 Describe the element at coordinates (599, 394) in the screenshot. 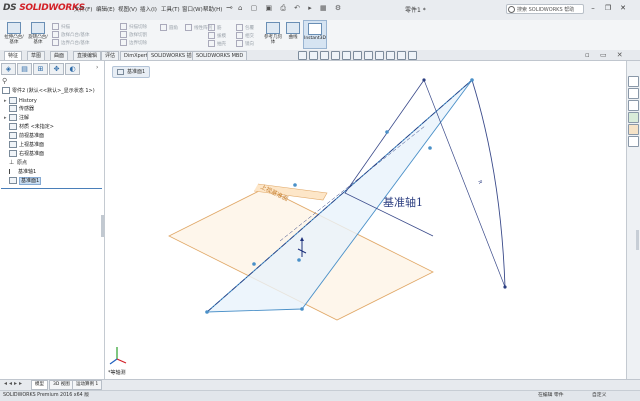

I see `status-units: 自定义` at that location.